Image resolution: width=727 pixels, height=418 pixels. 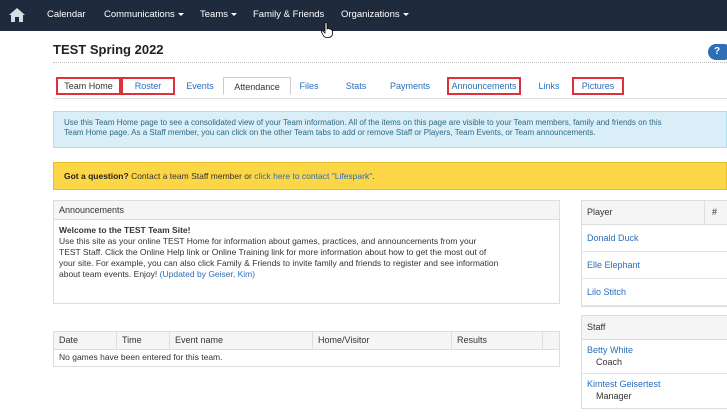 What do you see at coordinates (327, 30) in the screenshot?
I see `hand-cursor-icon` at bounding box center [327, 30].